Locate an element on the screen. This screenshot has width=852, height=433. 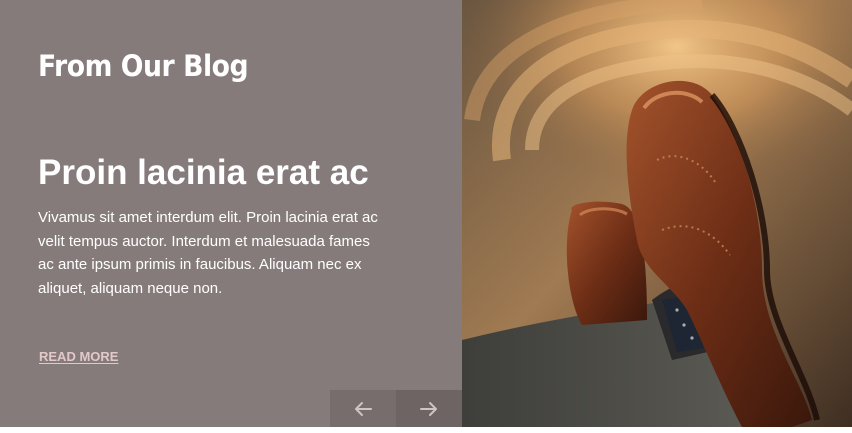
next-button is located at coordinates (429, 408).